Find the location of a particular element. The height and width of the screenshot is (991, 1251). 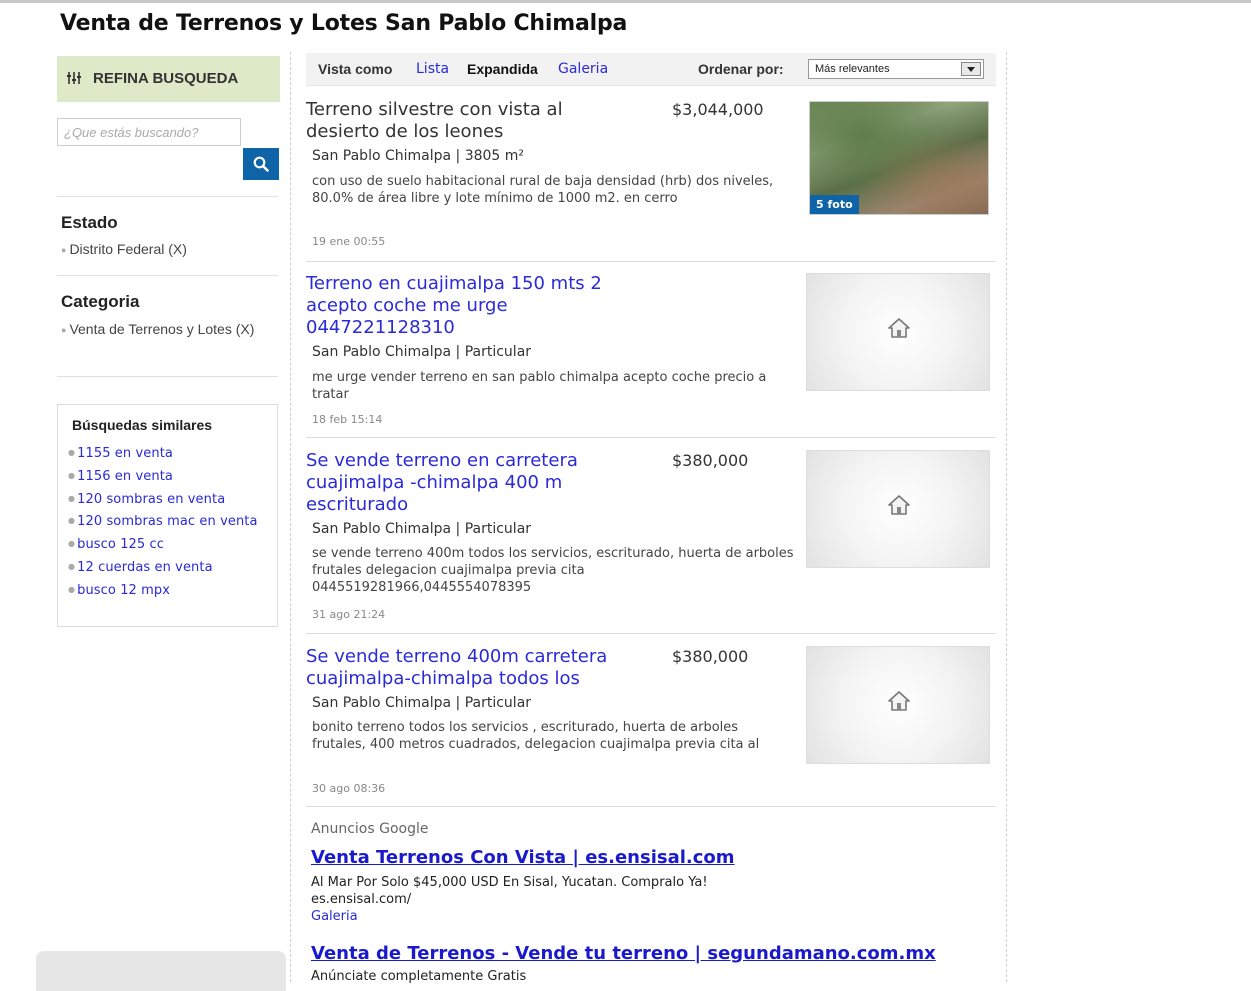

search-icon is located at coordinates (261, 164).